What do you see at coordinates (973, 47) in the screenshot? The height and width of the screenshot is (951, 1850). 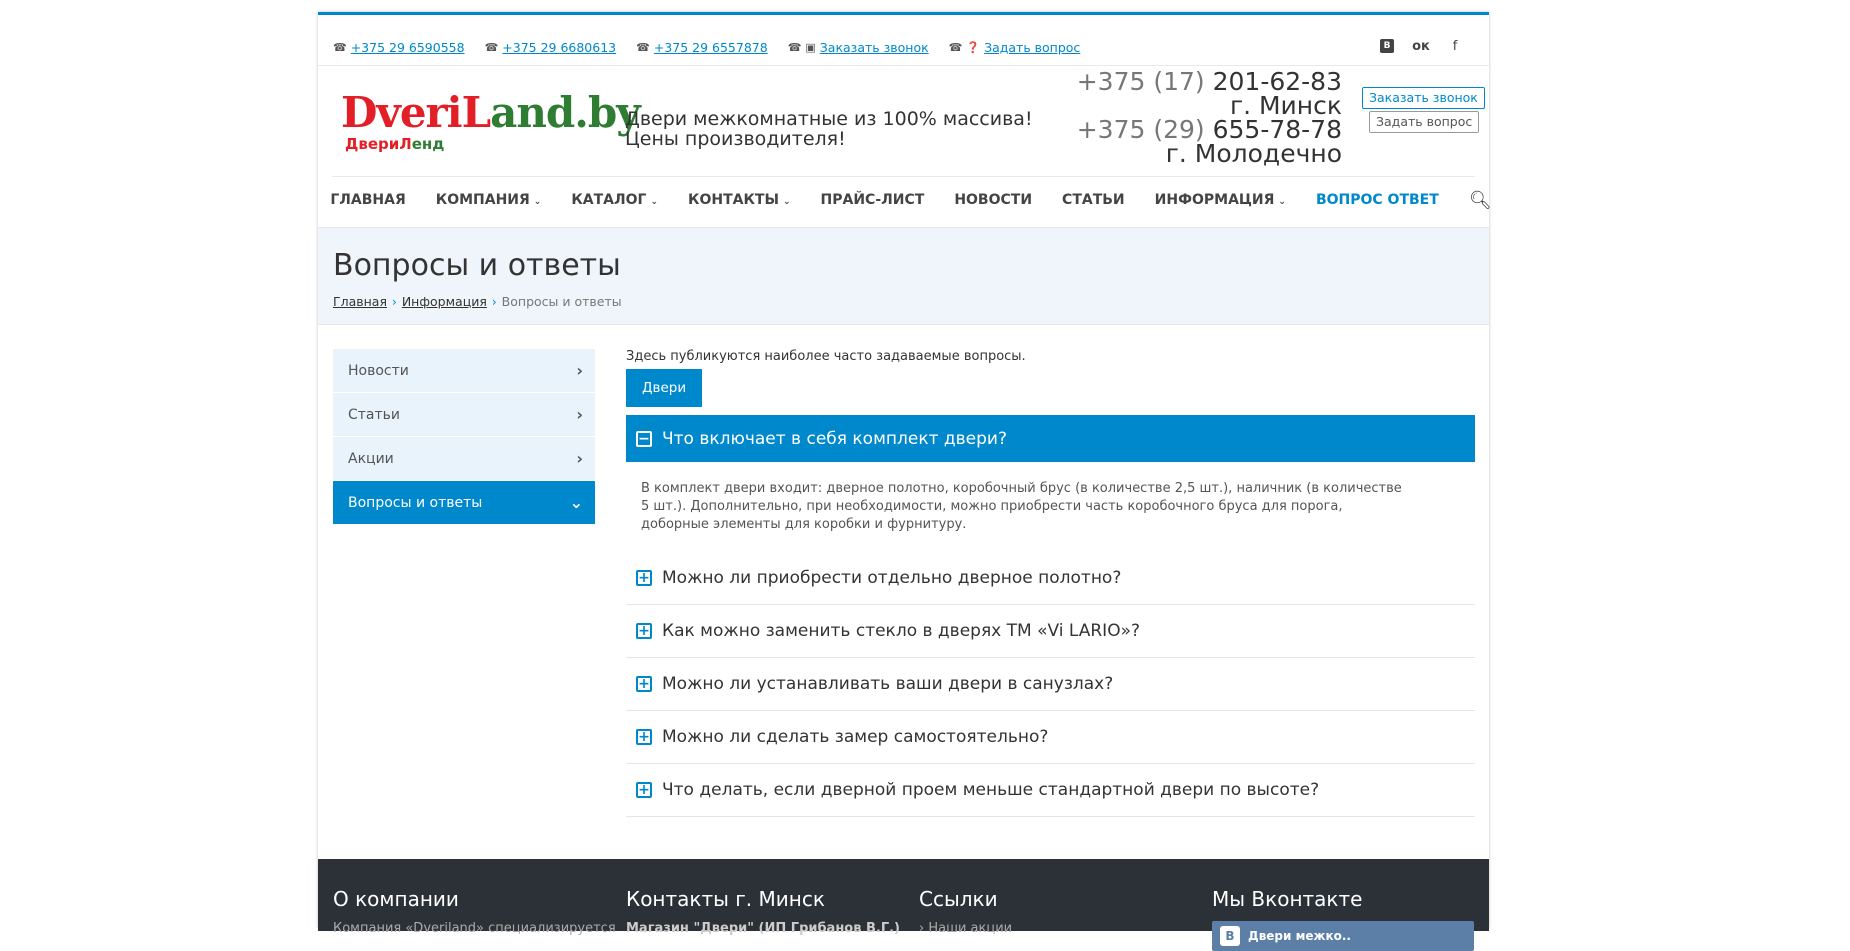 I see `question-circle-icon: ❓` at bounding box center [973, 47].